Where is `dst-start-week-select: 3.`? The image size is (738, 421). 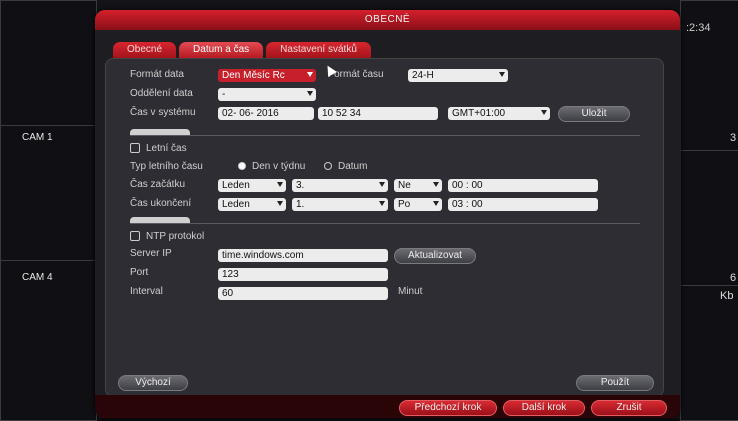 dst-start-week-select: 3. is located at coordinates (340, 185).